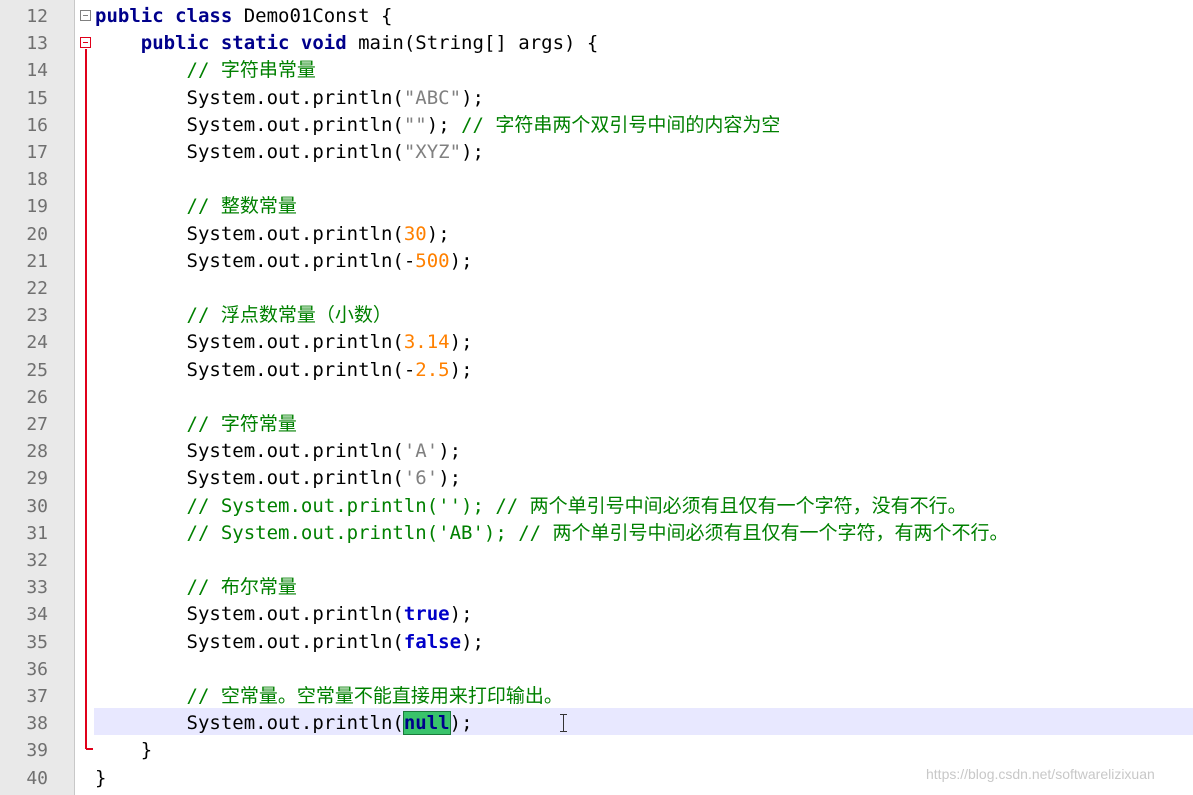  I want to click on line-number: 18, so click(37, 180).